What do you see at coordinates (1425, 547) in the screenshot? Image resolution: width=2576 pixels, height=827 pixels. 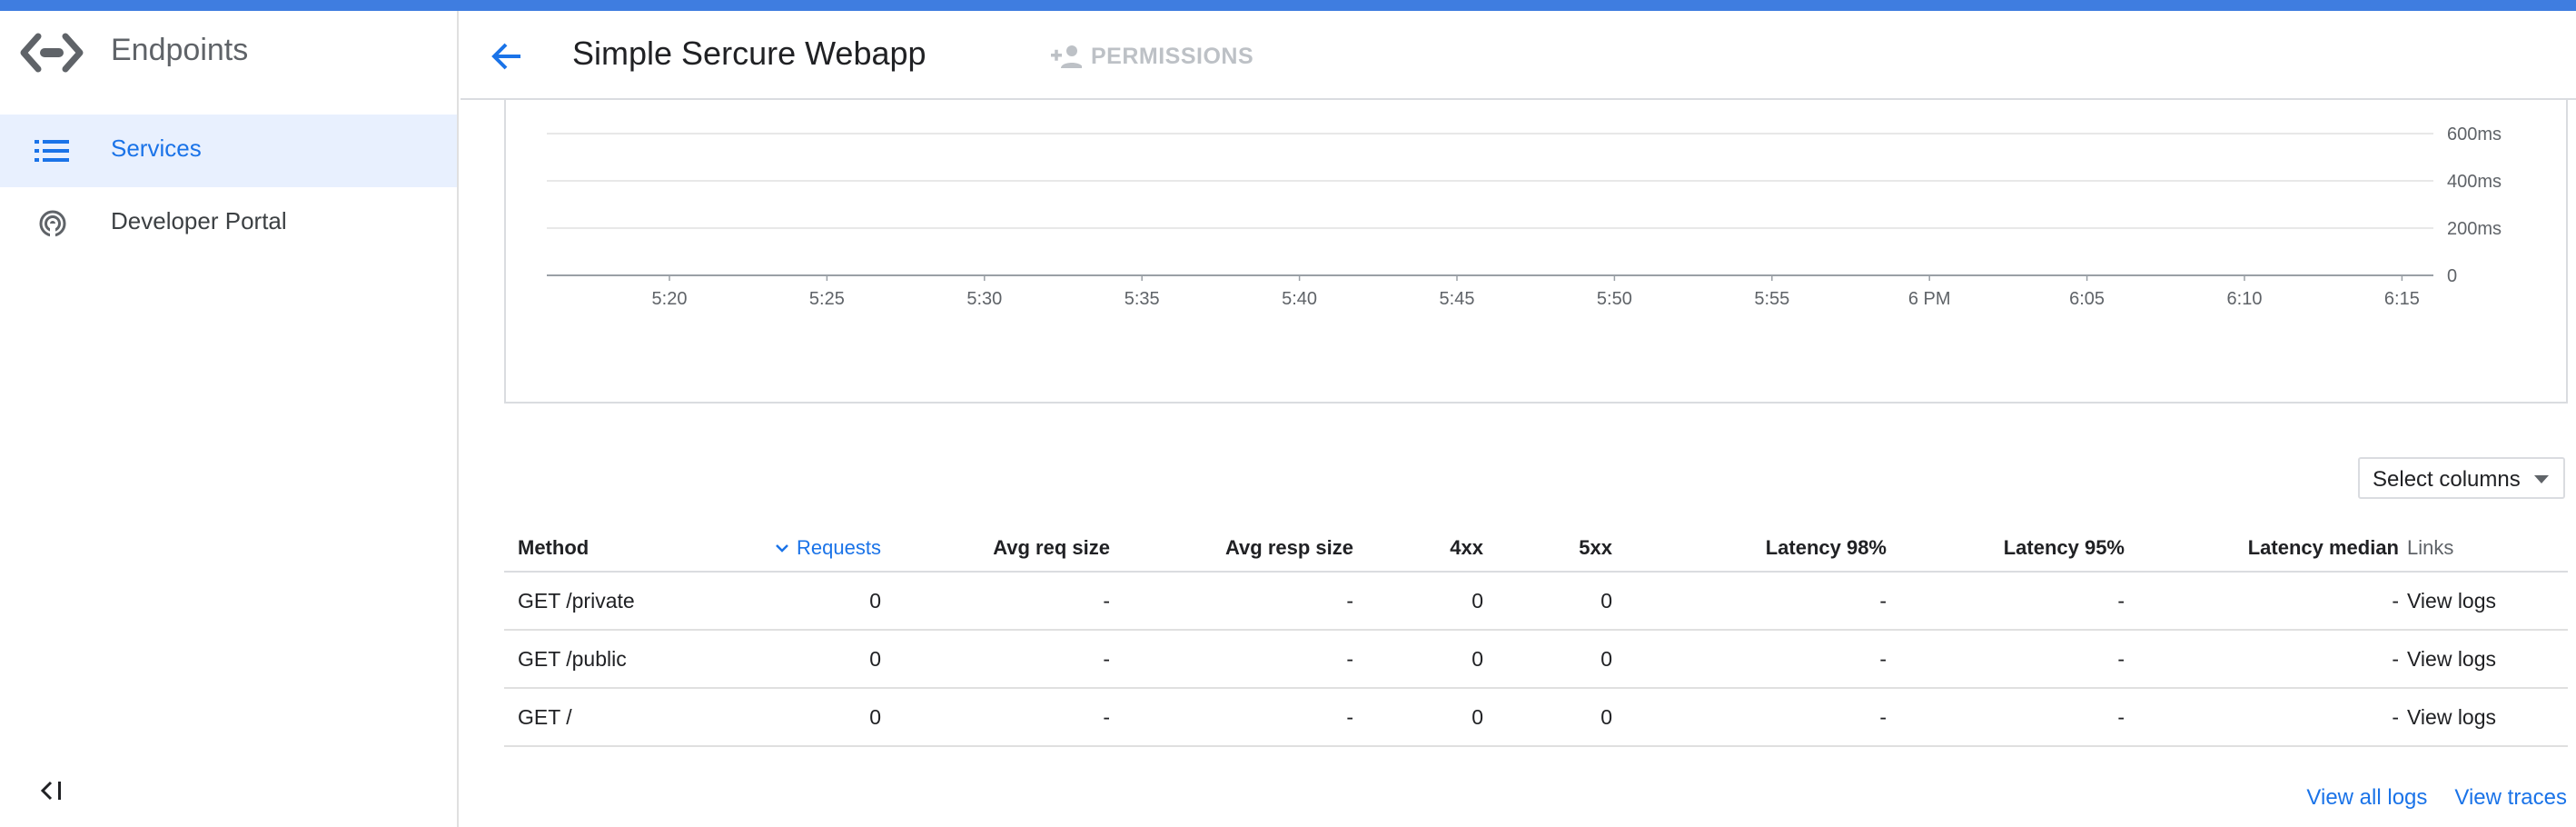 I see `column-header-4xx: 4xx` at bounding box center [1425, 547].